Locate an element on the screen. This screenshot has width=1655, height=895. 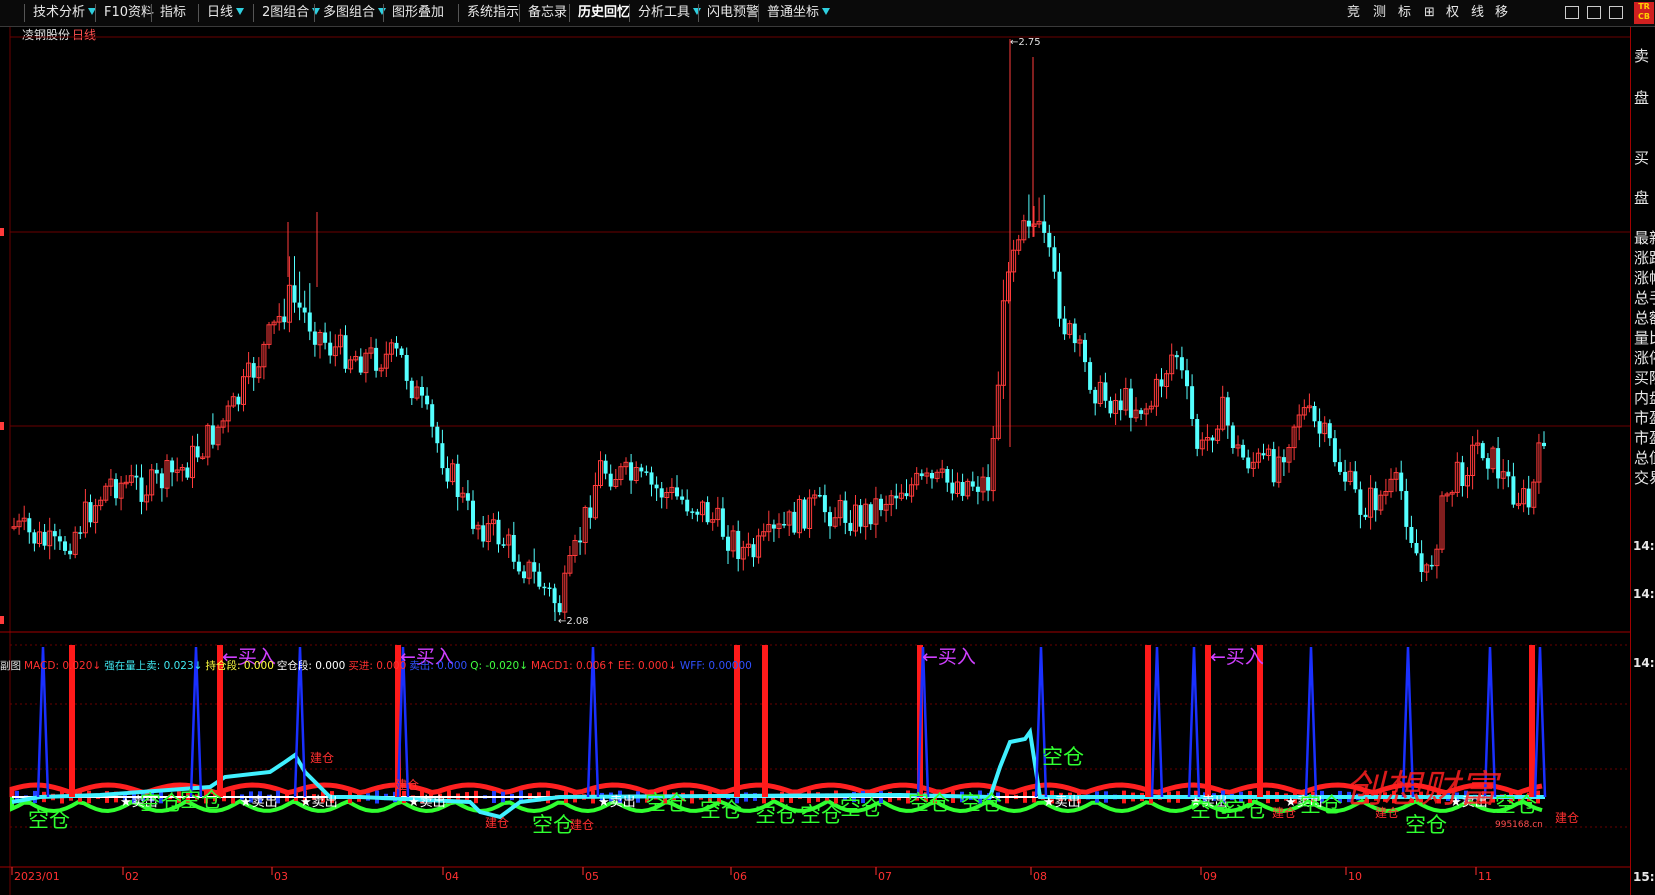
toolbar-item-1: F10资料 is located at coordinates (129, 13).